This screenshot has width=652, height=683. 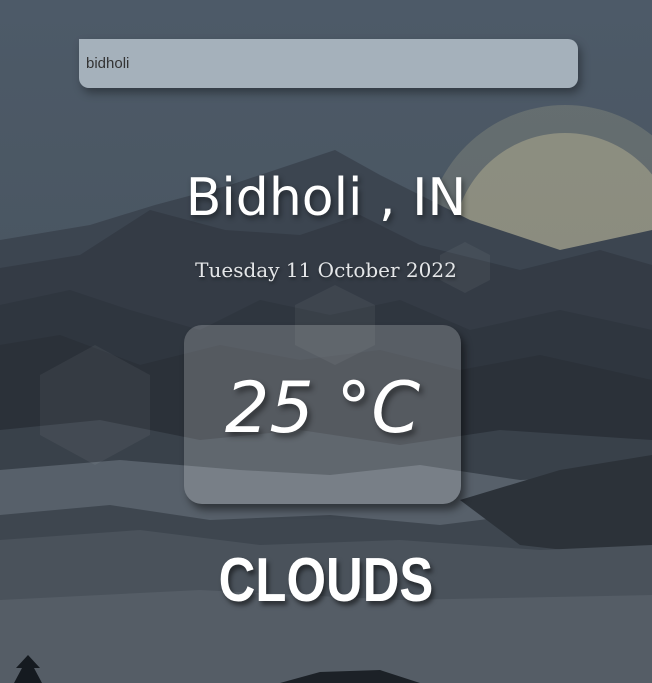 What do you see at coordinates (328, 63) in the screenshot?
I see `search-input` at bounding box center [328, 63].